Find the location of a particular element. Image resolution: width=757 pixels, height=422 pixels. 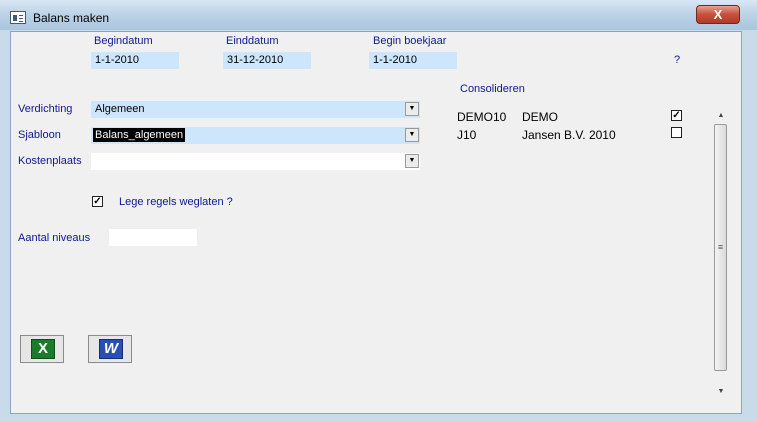

help-link: ? is located at coordinates (677, 60).